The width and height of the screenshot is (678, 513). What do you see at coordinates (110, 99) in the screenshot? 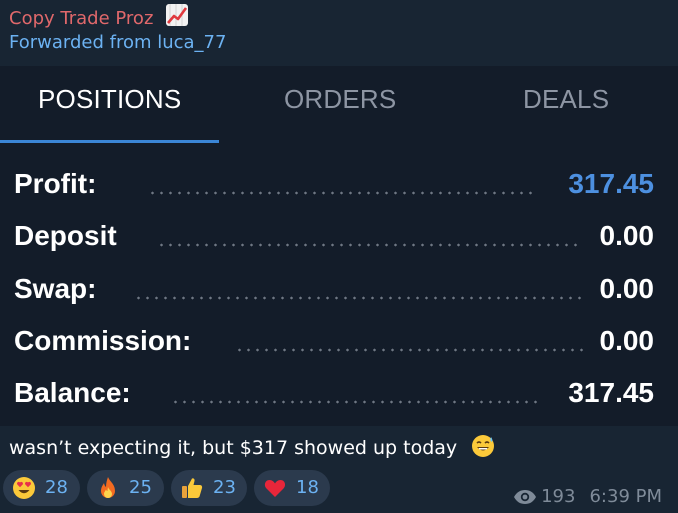
I see `tab-positions: POSITIONS` at bounding box center [110, 99].